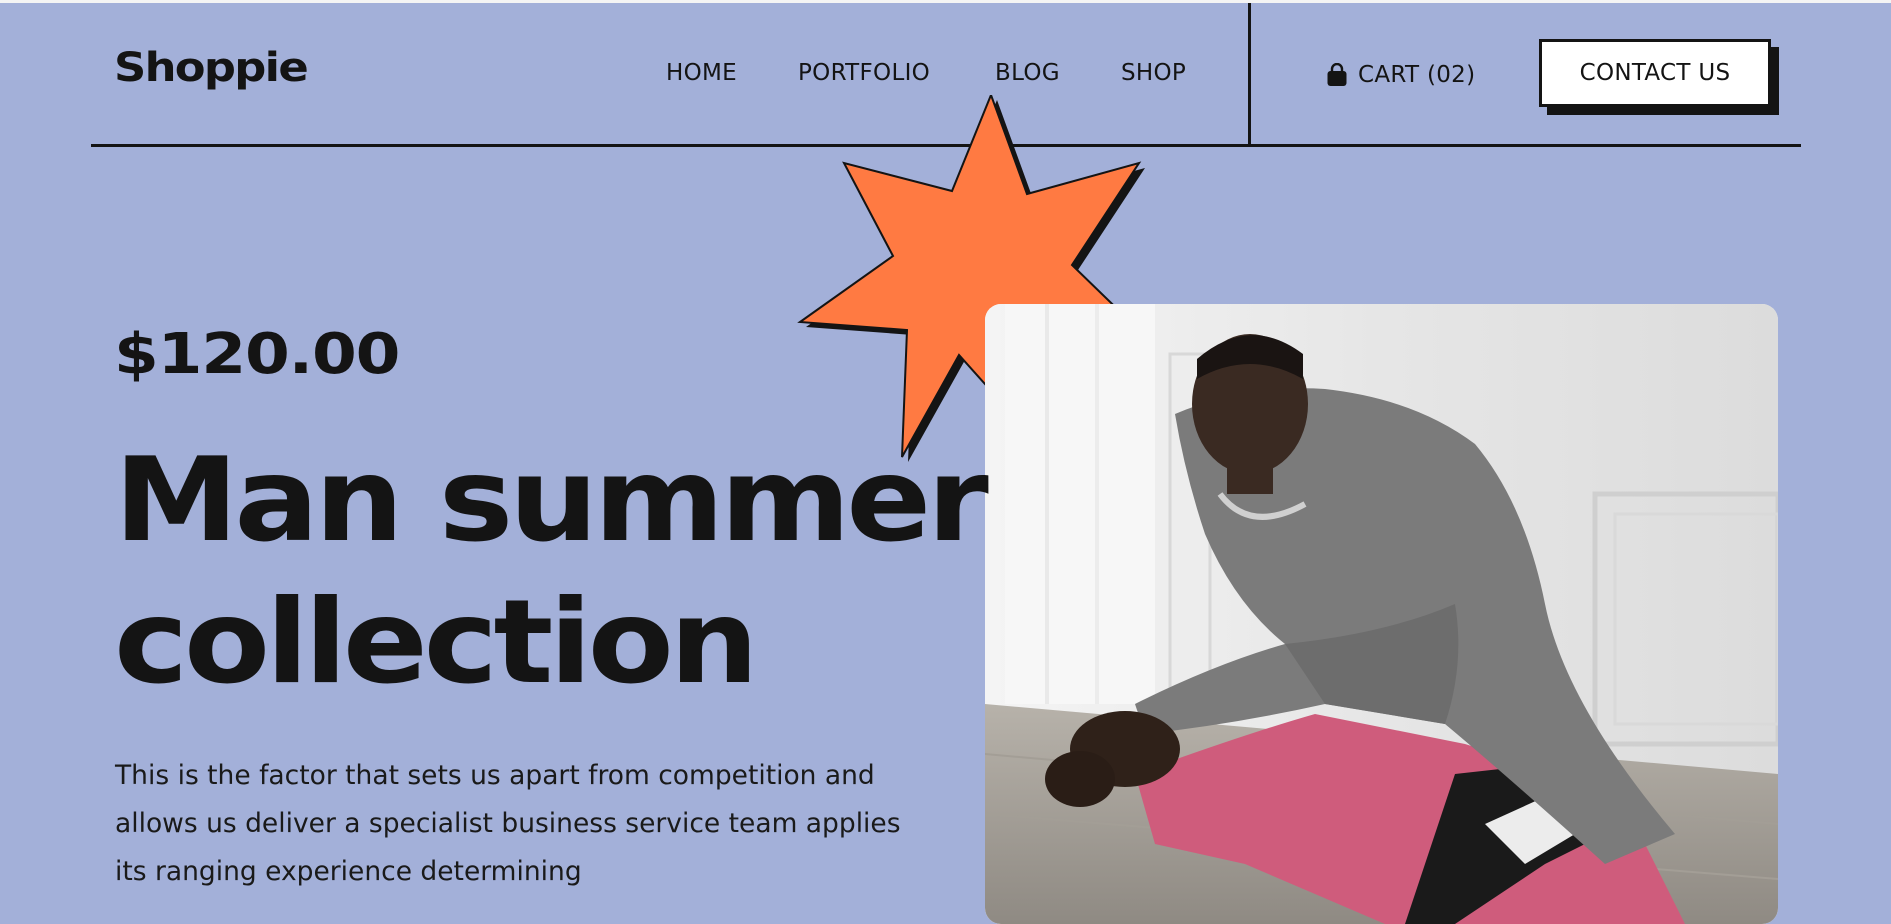 The height and width of the screenshot is (924, 1891). I want to click on nav-item-home: HOME, so click(701, 73).